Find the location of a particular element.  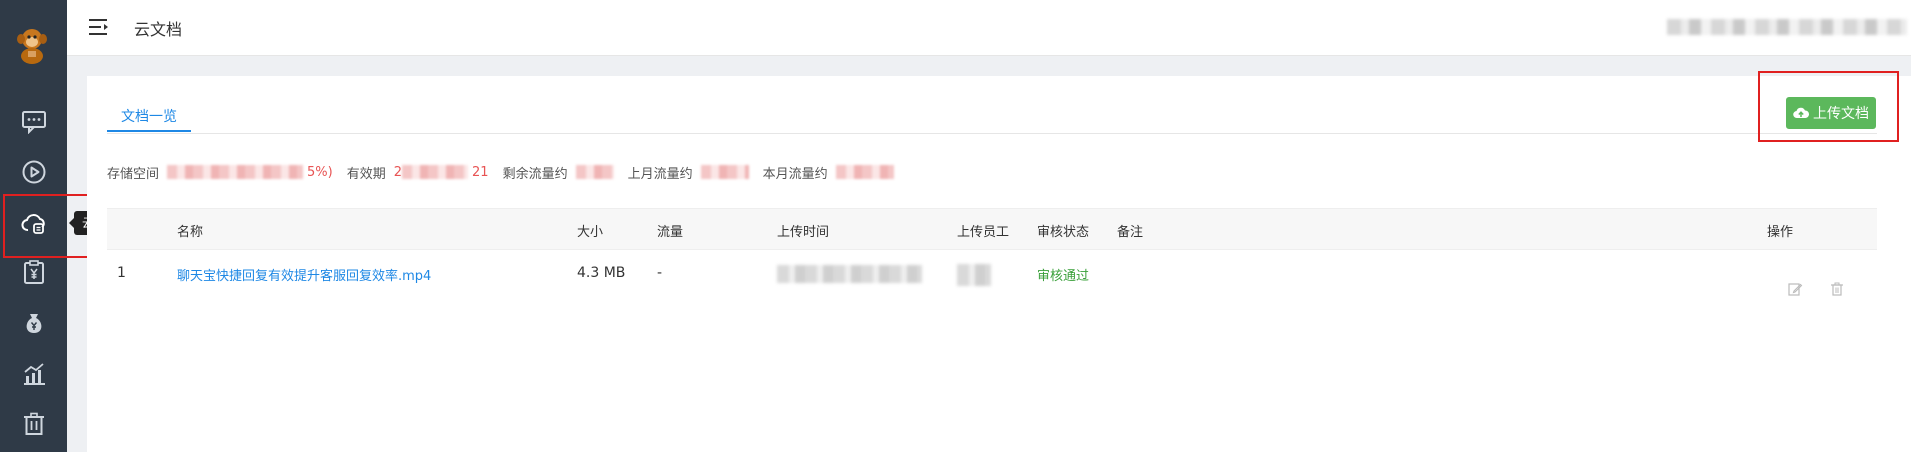

tab-divider is located at coordinates (992, 133).